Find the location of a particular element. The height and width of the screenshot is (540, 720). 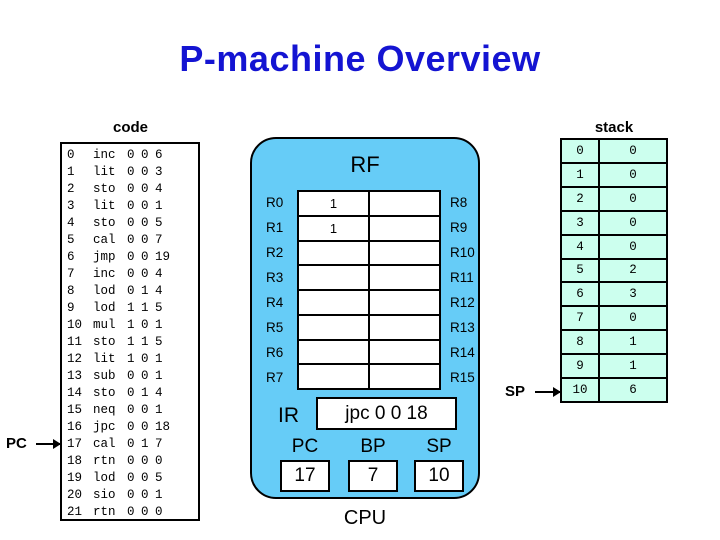

code-row-field-3: 19 is located at coordinates (163, 257).